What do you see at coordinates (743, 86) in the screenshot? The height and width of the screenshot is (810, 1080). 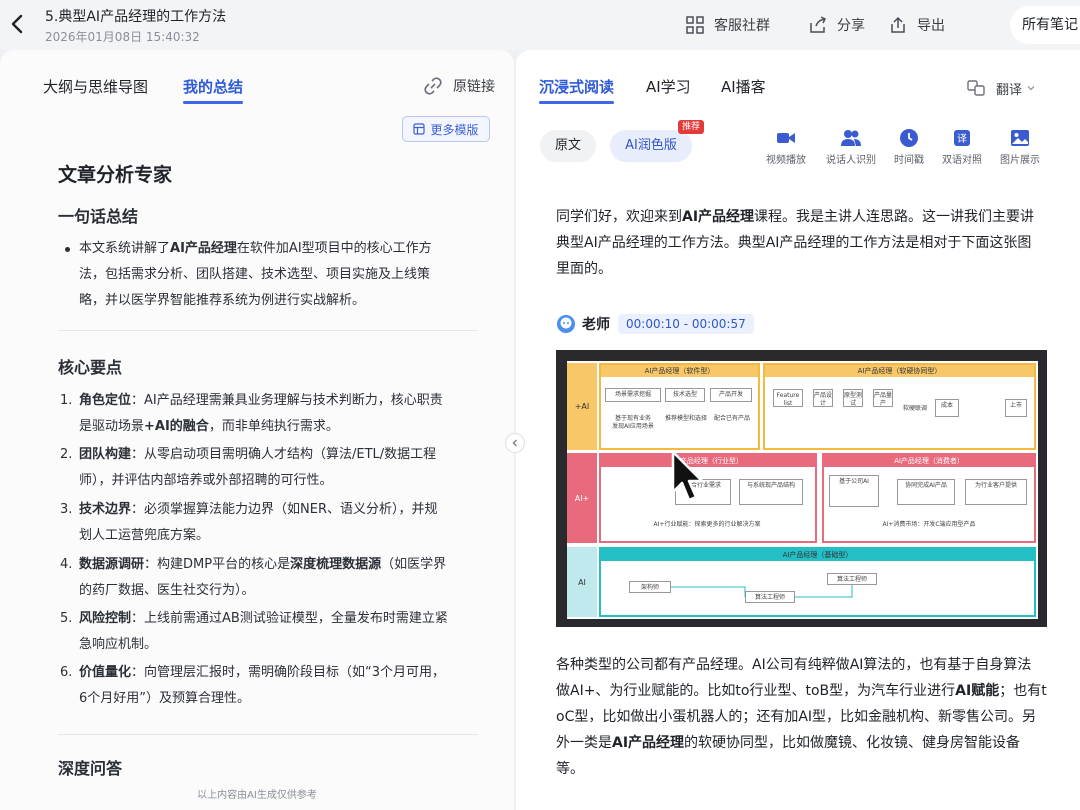 I see `tab-ai-podcast: AI播客` at bounding box center [743, 86].